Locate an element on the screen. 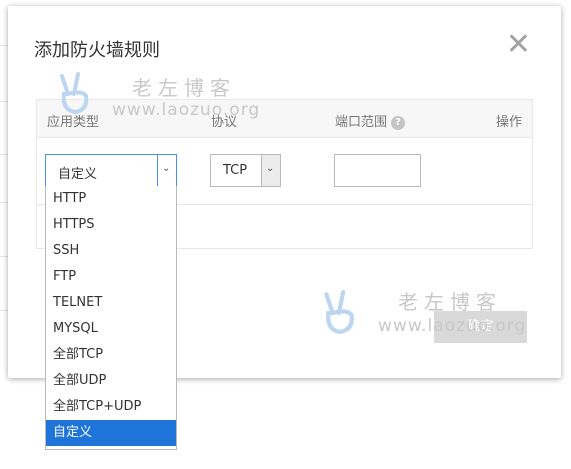 Image resolution: width=571 pixels, height=469 pixels. header-port-range: 端口范围? is located at coordinates (370, 120).